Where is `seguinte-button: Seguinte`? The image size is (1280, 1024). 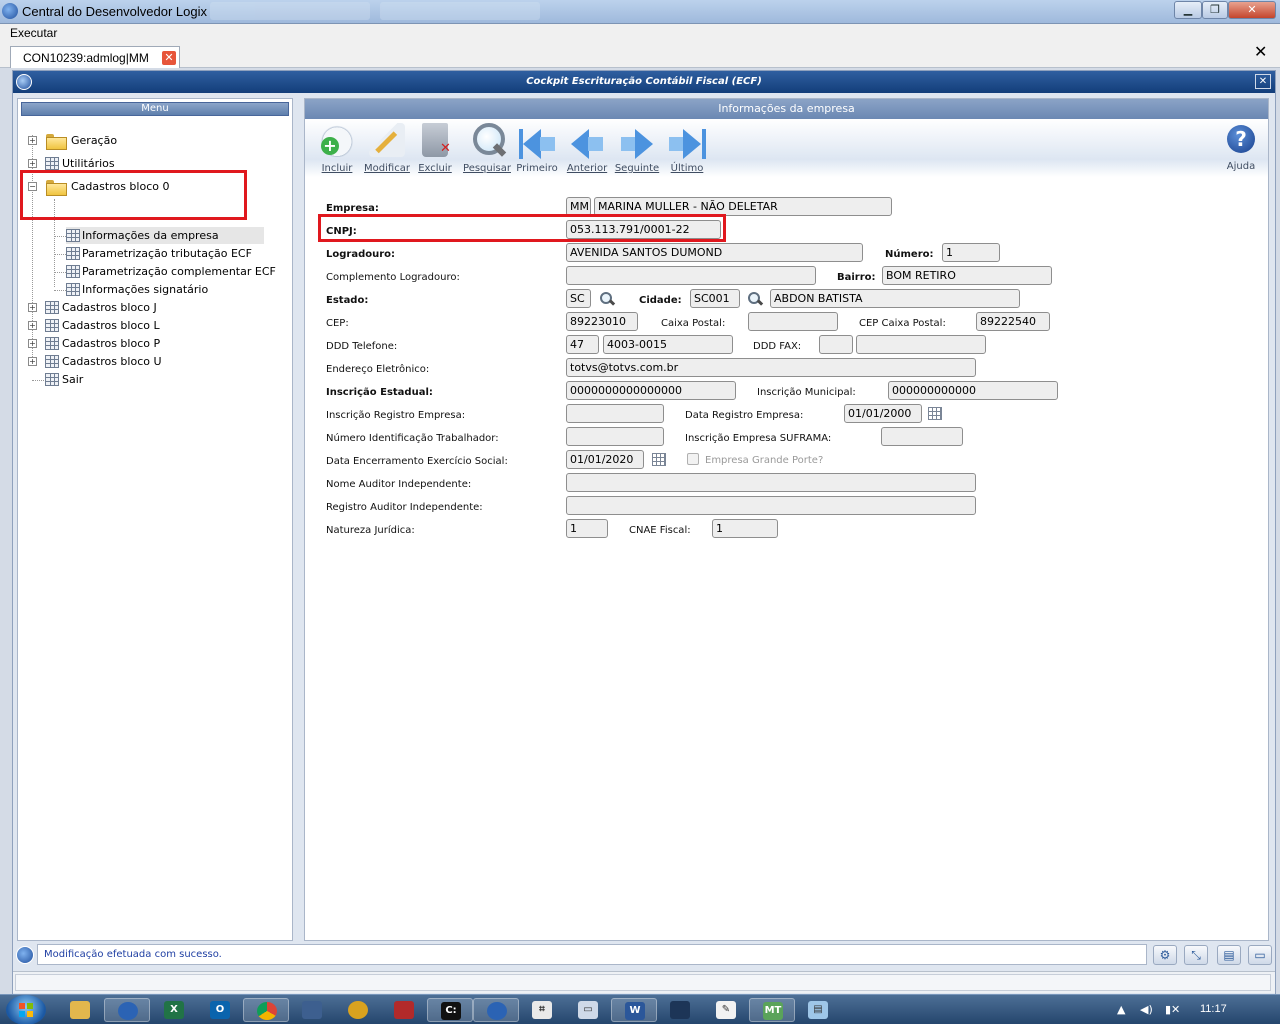 seguinte-button: Seguinte is located at coordinates (637, 149).